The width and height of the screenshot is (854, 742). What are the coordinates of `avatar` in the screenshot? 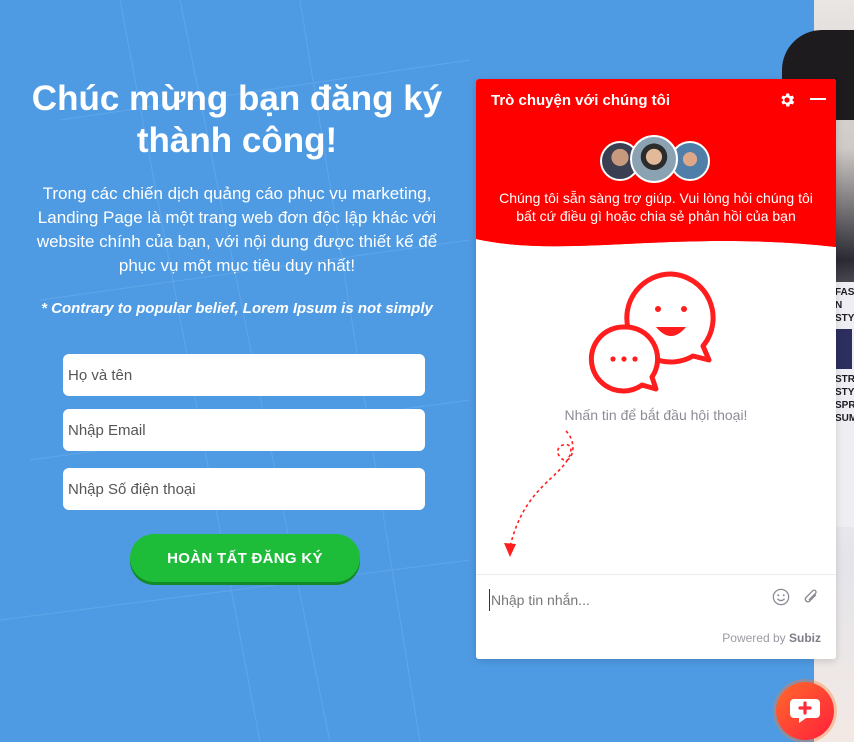 It's located at (654, 159).